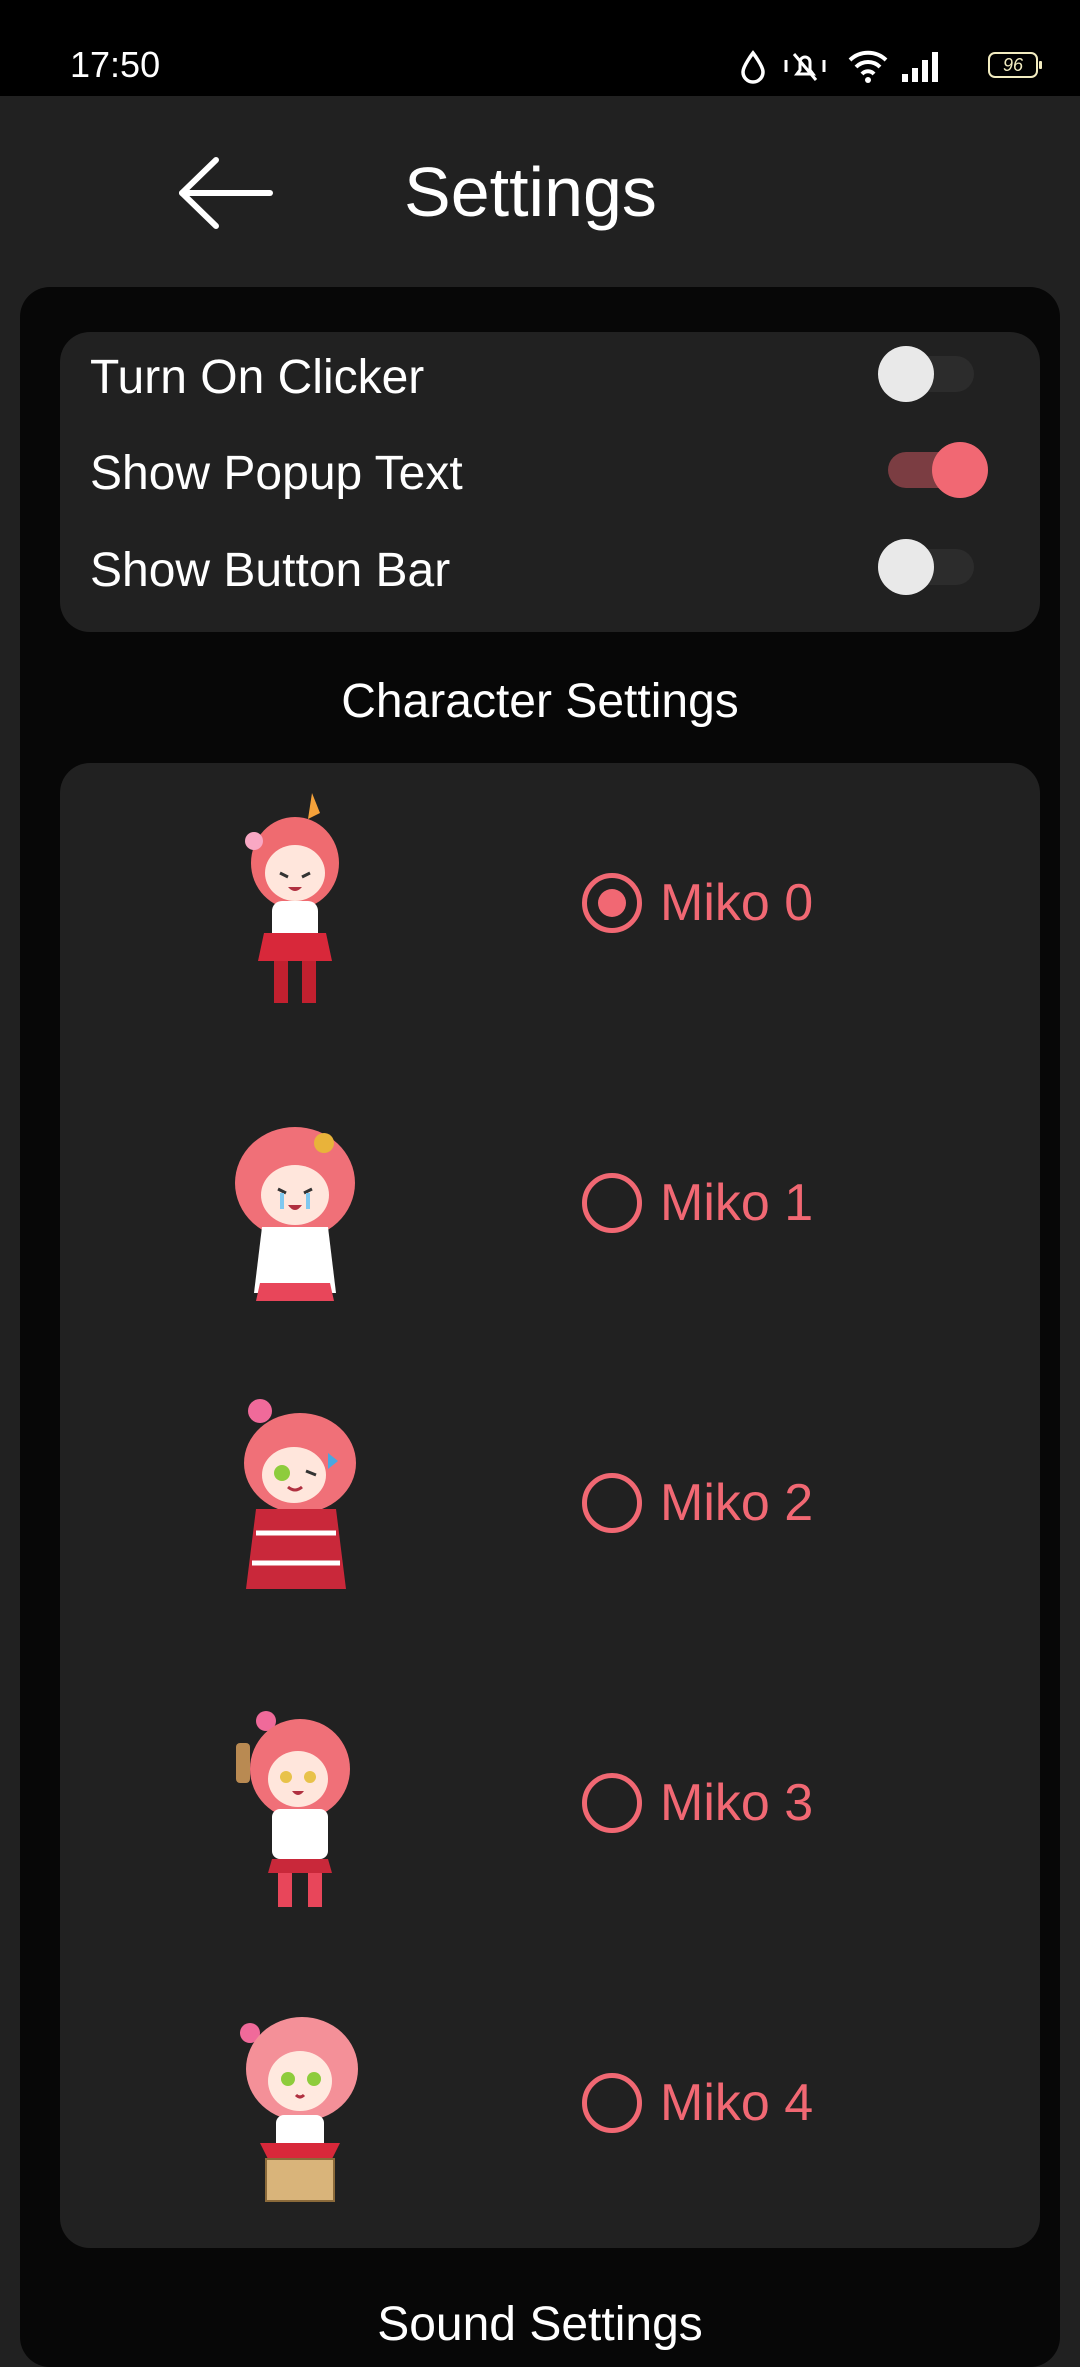 Image resolution: width=1080 pixels, height=2367 pixels. What do you see at coordinates (550, 372) in the screenshot?
I see `toggle-row-clicker: Turn On Clicker` at bounding box center [550, 372].